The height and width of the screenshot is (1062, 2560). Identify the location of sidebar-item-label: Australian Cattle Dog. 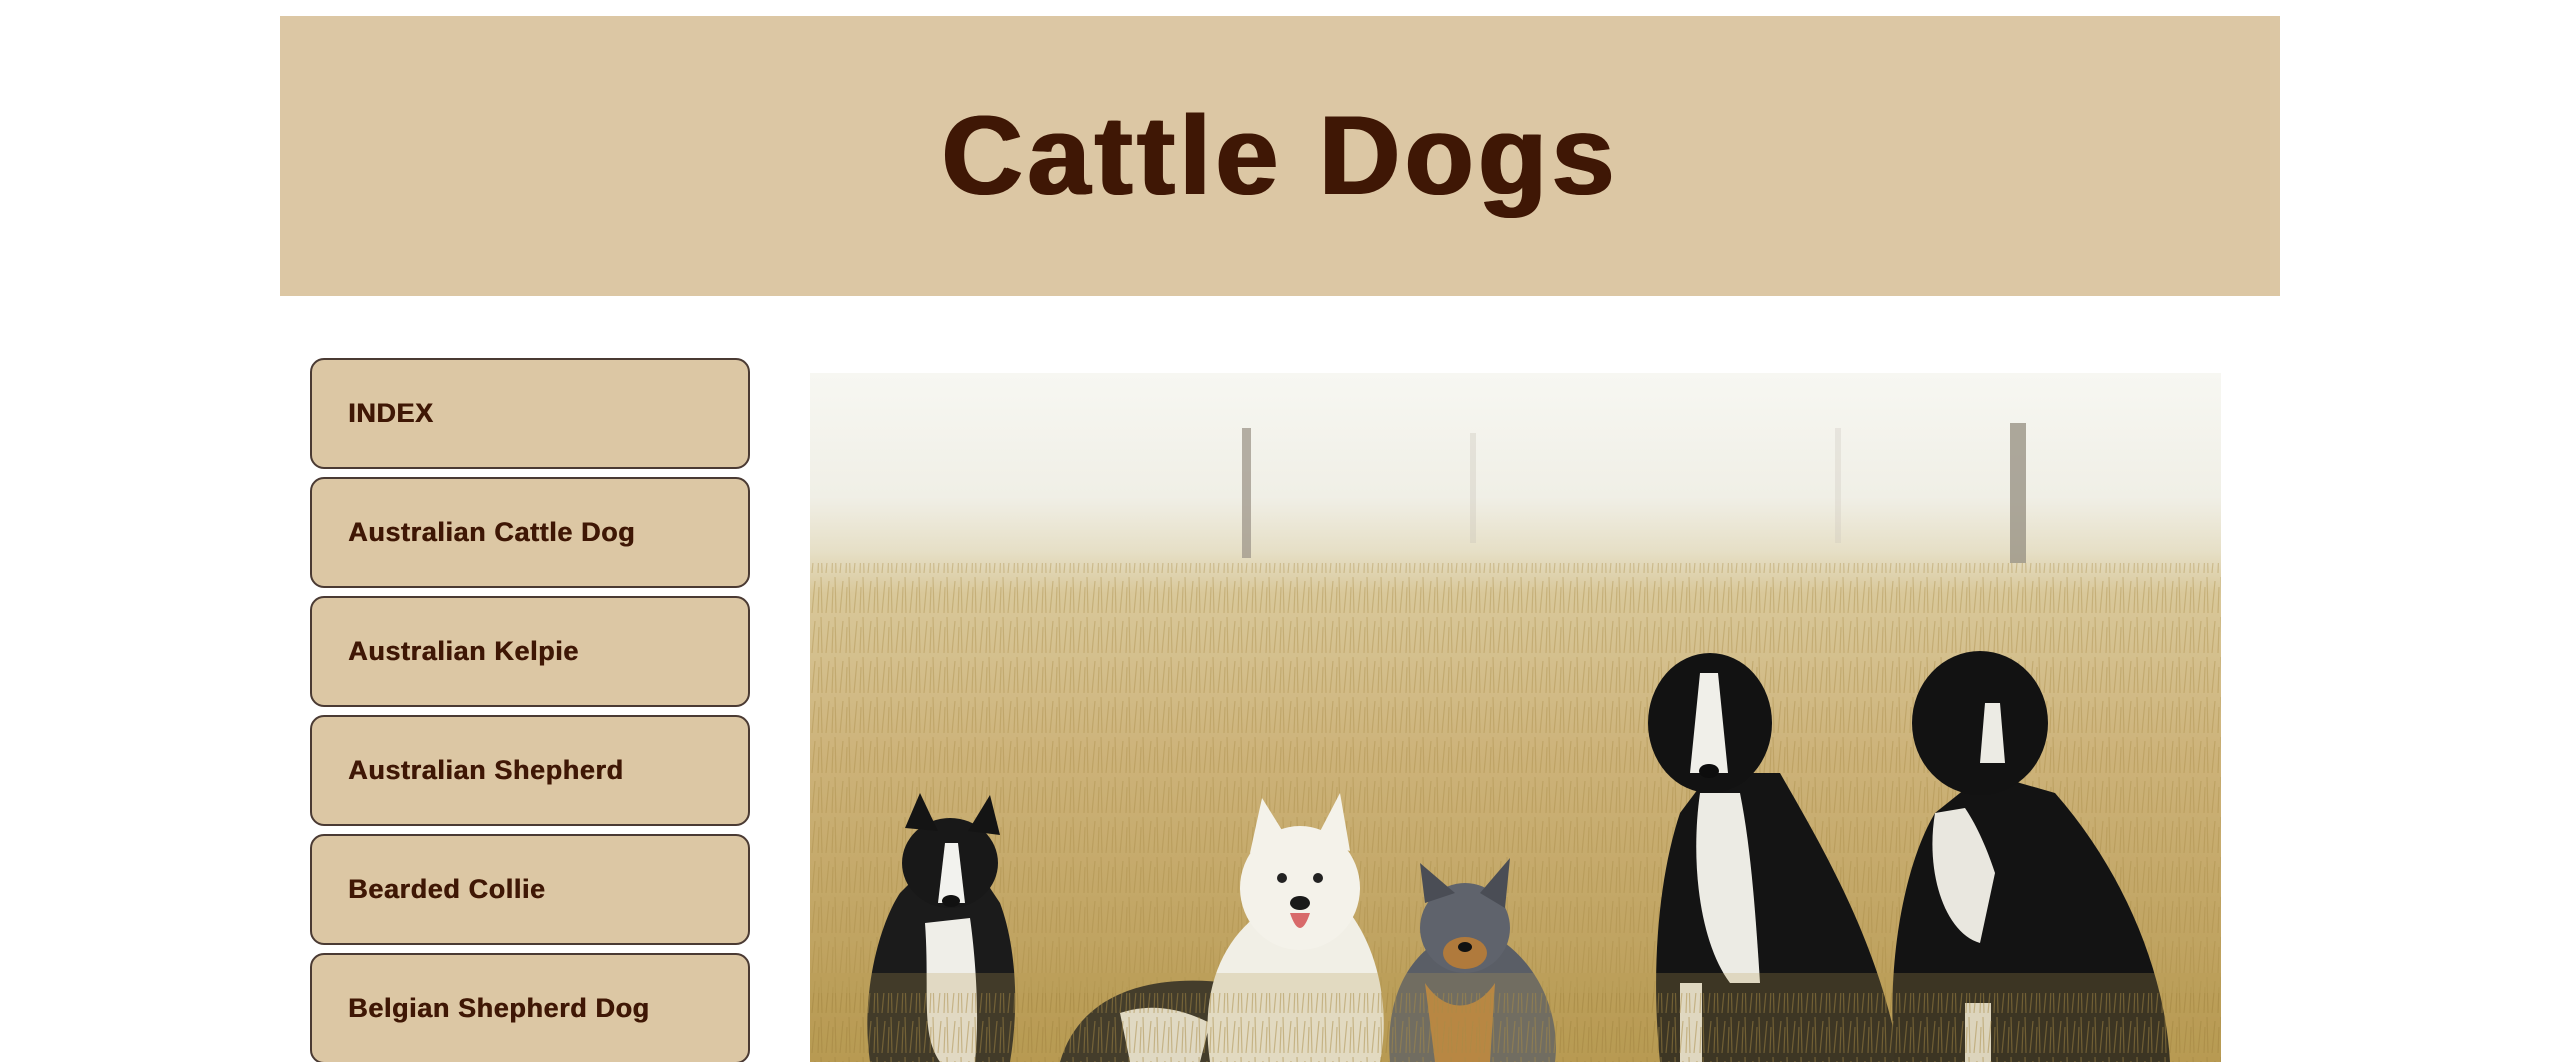
(492, 532).